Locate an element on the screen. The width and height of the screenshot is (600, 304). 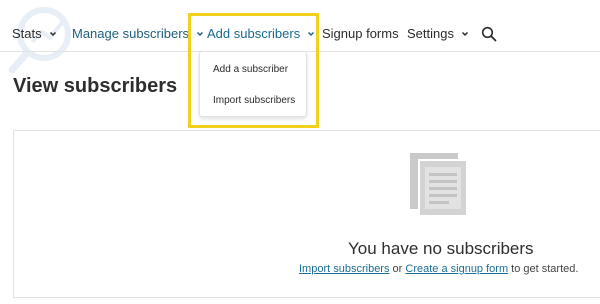
nav-settings: Settings is located at coordinates (438, 34).